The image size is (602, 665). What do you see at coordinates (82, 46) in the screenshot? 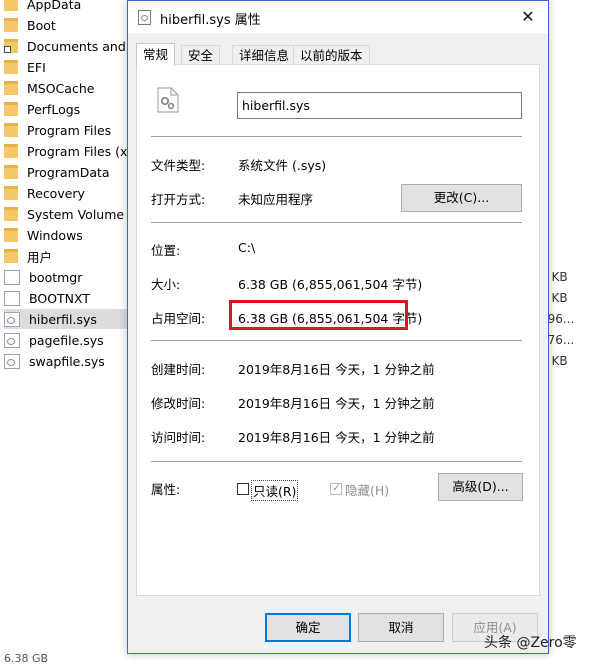
I see `file-name: Documents and S` at bounding box center [82, 46].